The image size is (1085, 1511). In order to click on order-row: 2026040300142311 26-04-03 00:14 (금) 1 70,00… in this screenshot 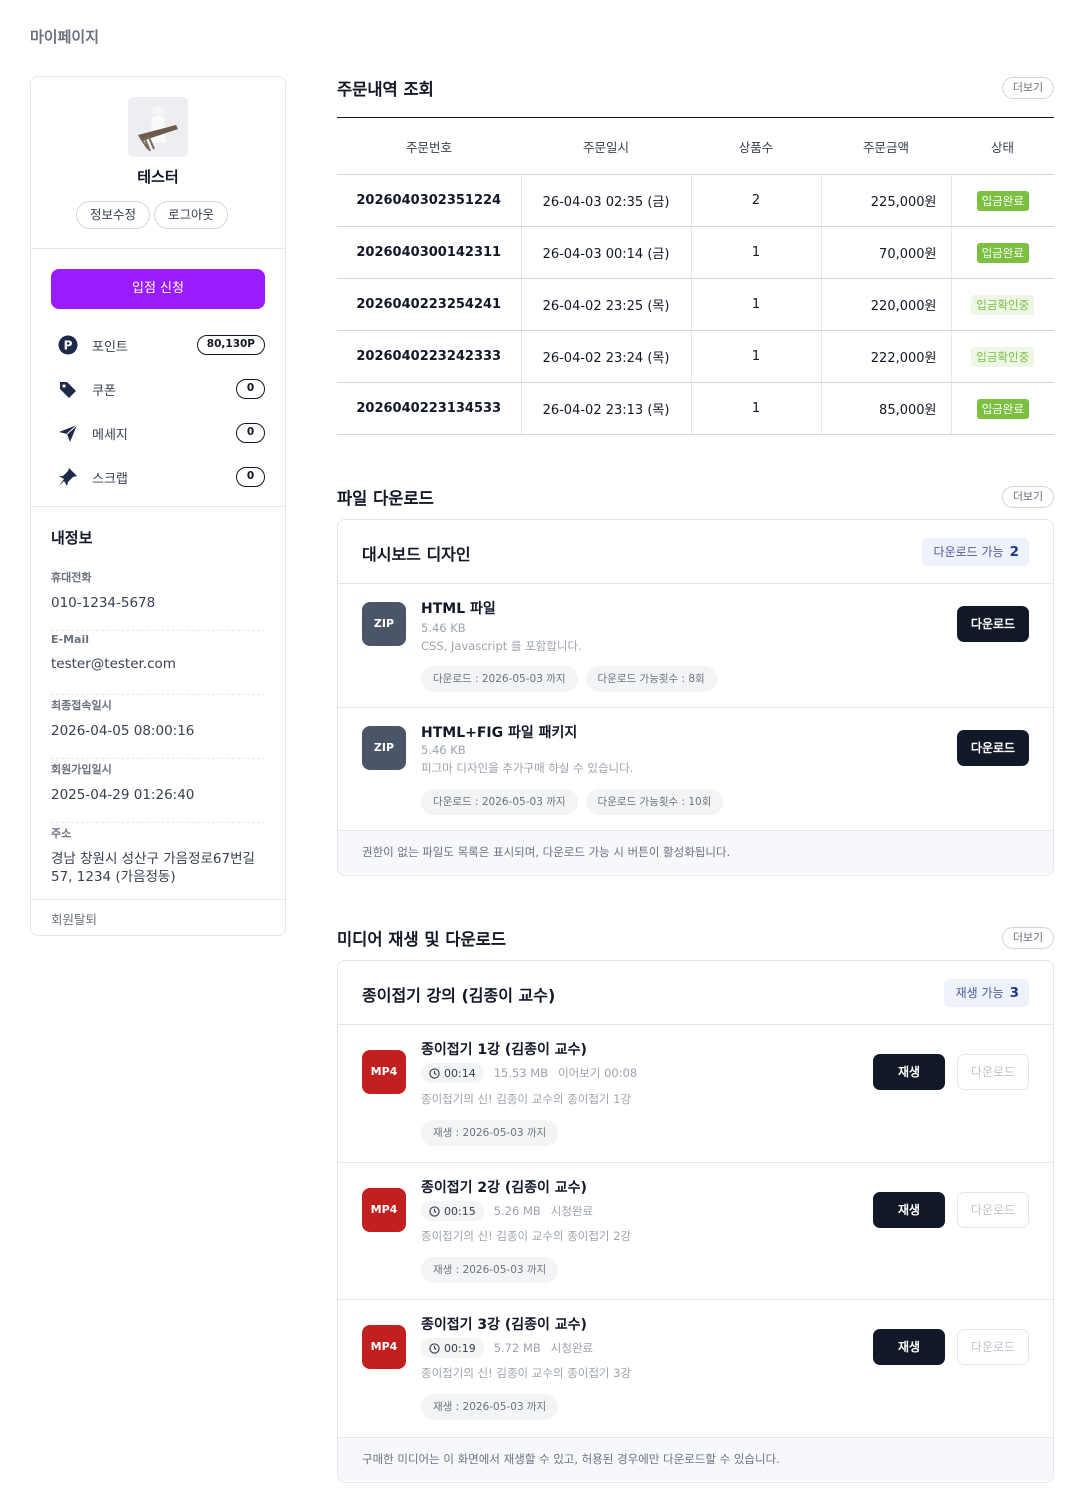, I will do `click(695, 252)`.